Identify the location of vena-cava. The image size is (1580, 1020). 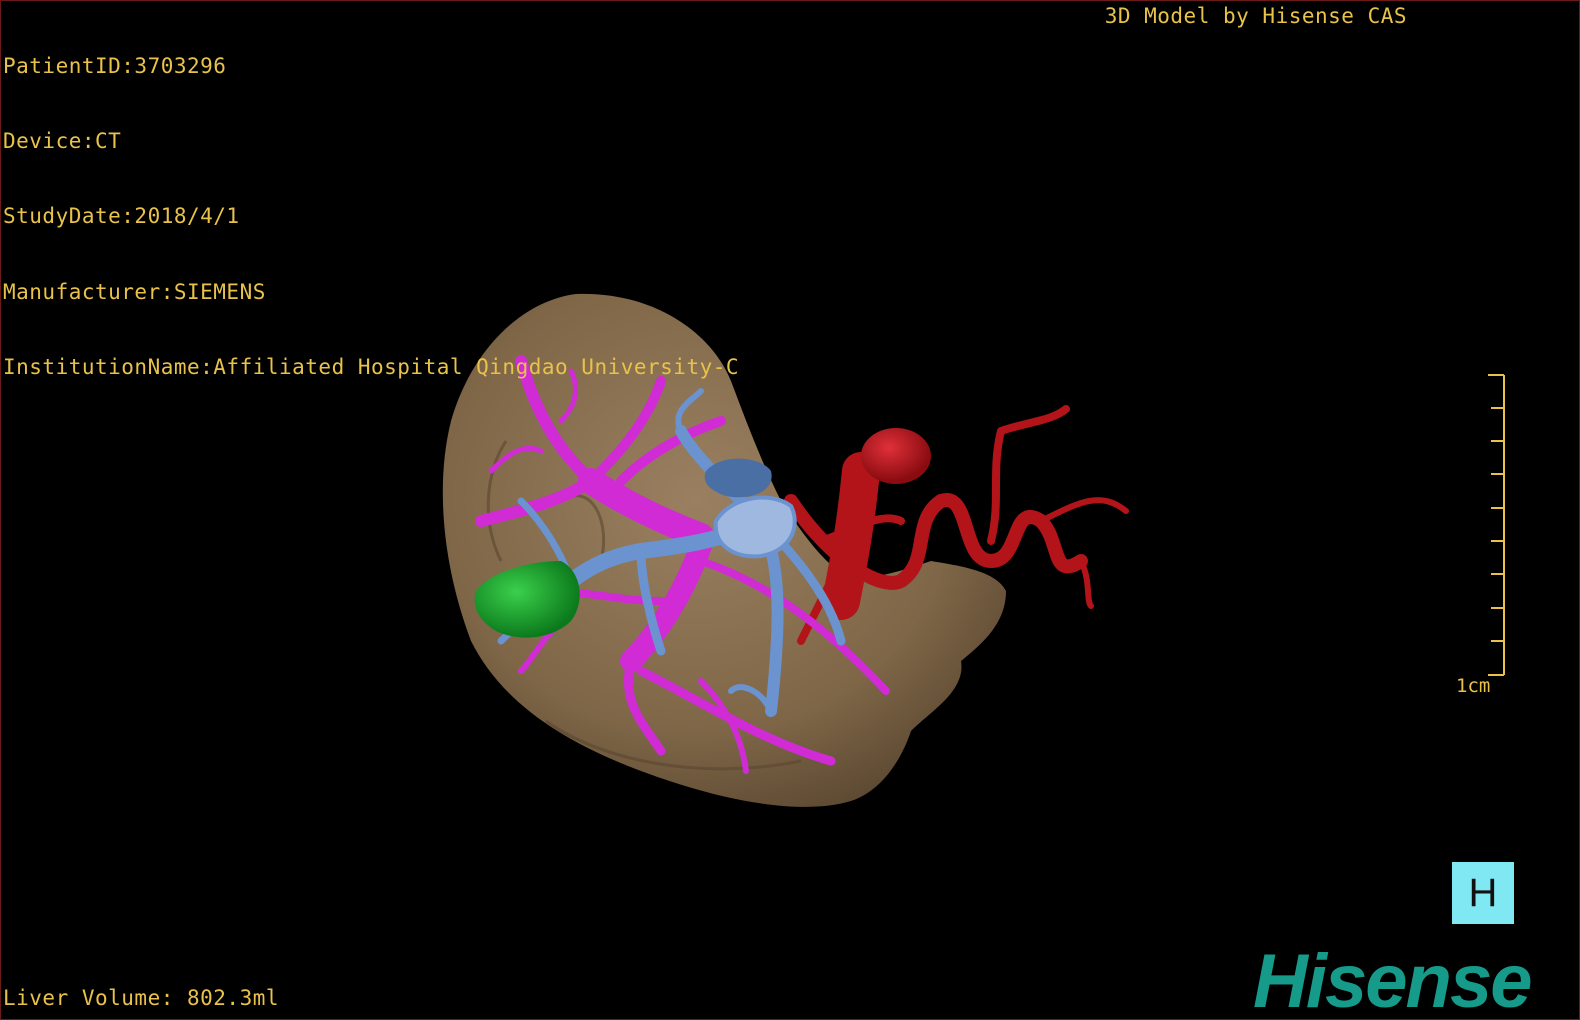
(755, 527).